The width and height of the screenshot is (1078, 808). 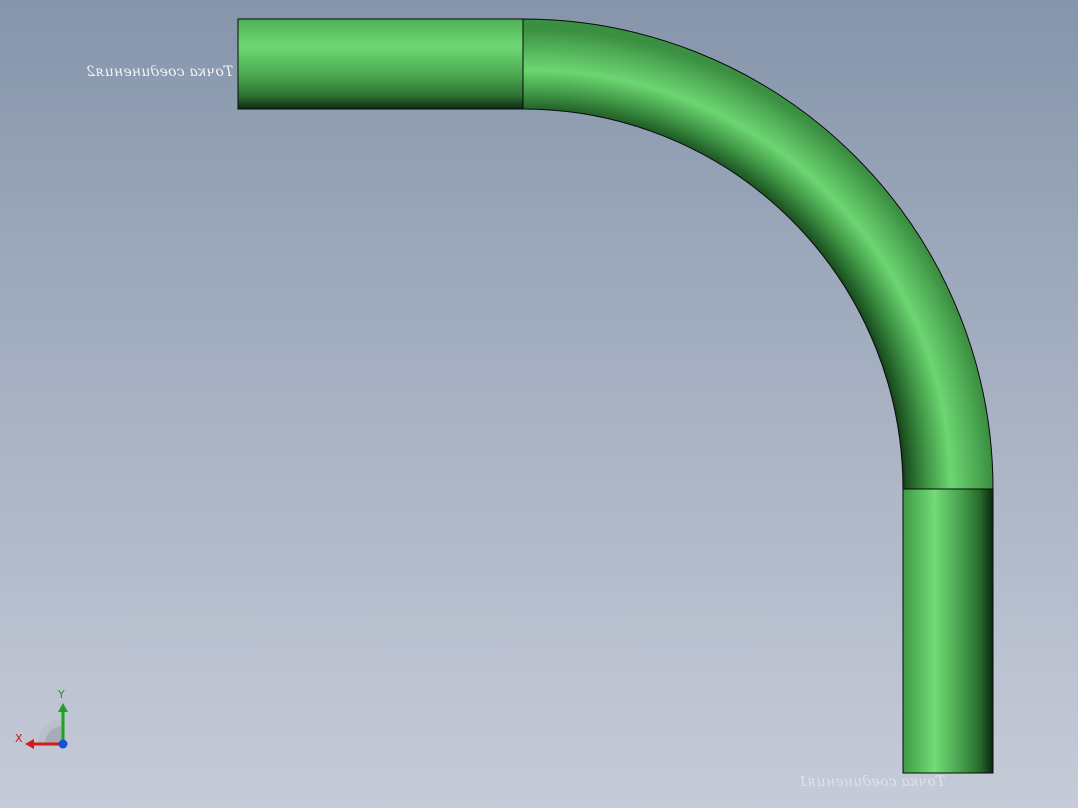 I want to click on triad-y-label: Y, so click(x=61, y=694).